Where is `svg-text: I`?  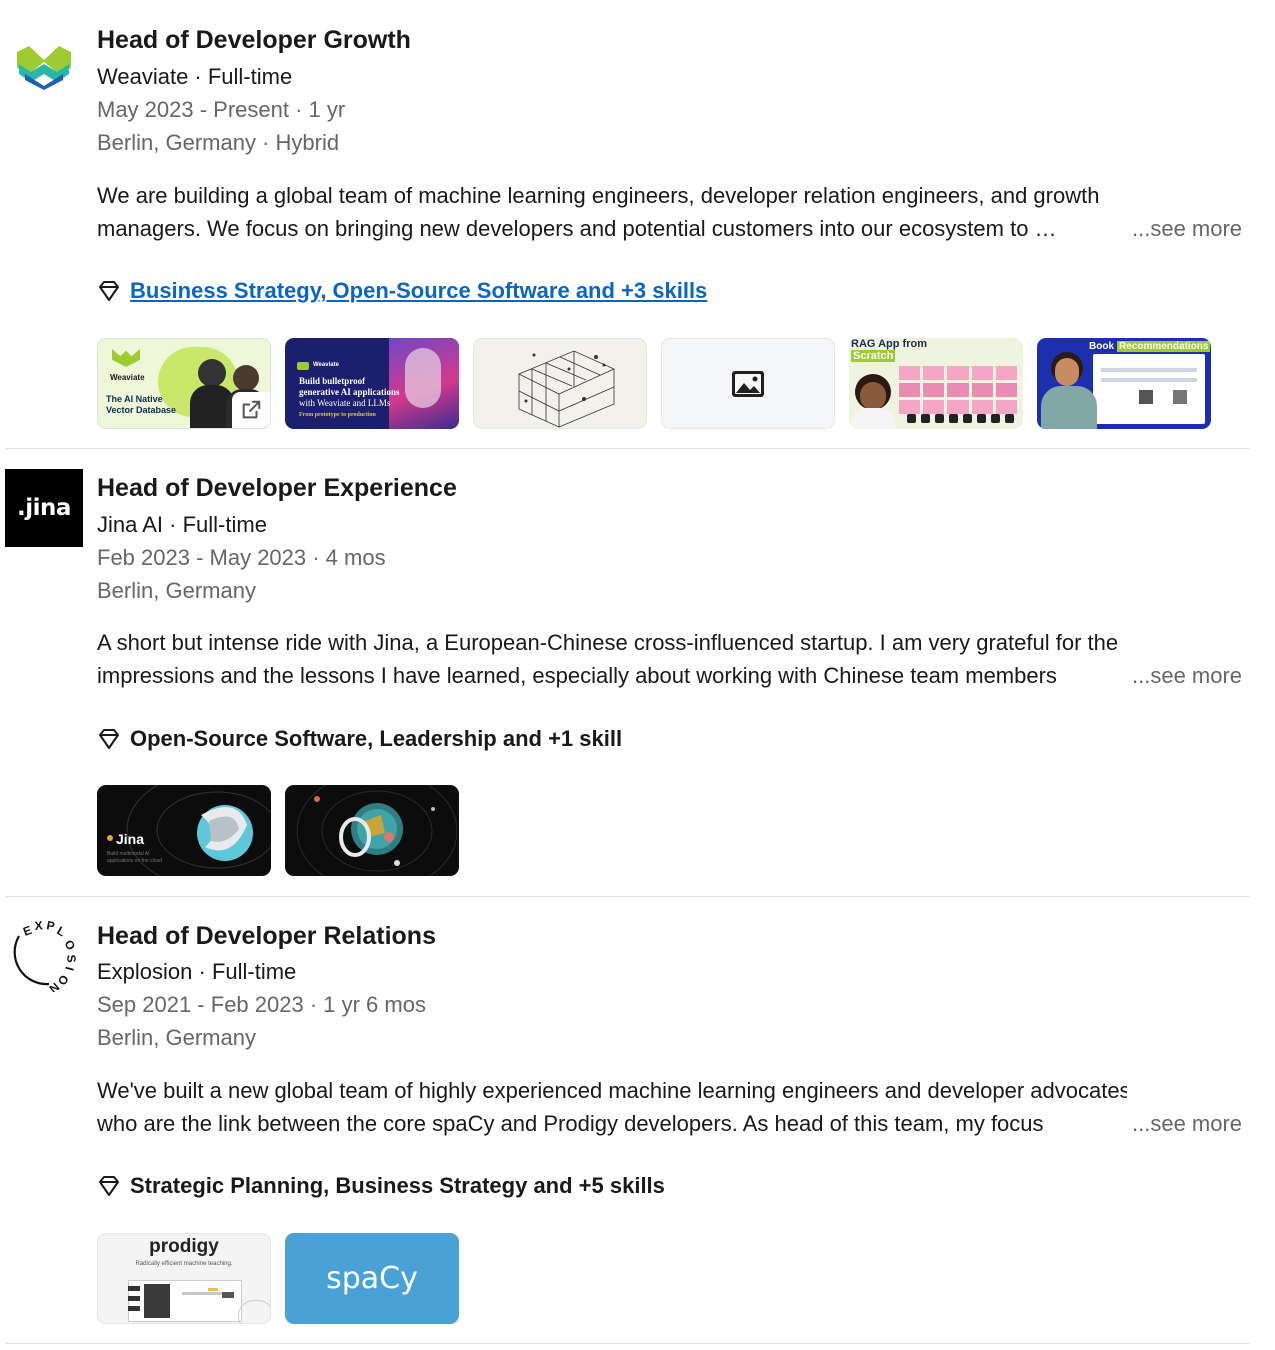
svg-text: I is located at coordinates (69, 968).